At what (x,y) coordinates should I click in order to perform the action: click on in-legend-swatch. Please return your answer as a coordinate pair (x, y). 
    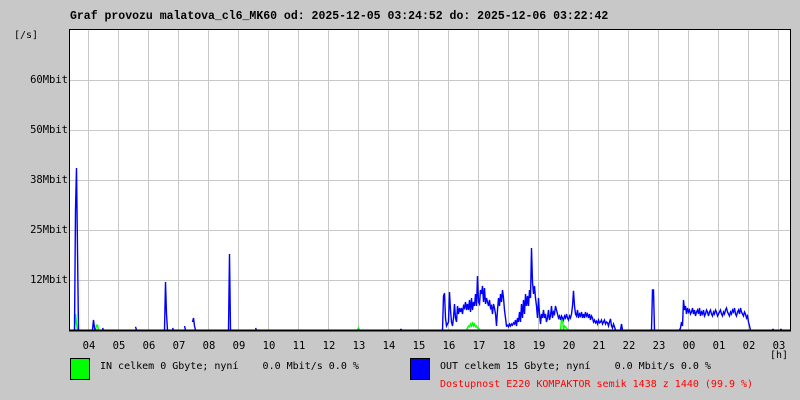
    Looking at the image, I should click on (80, 369).